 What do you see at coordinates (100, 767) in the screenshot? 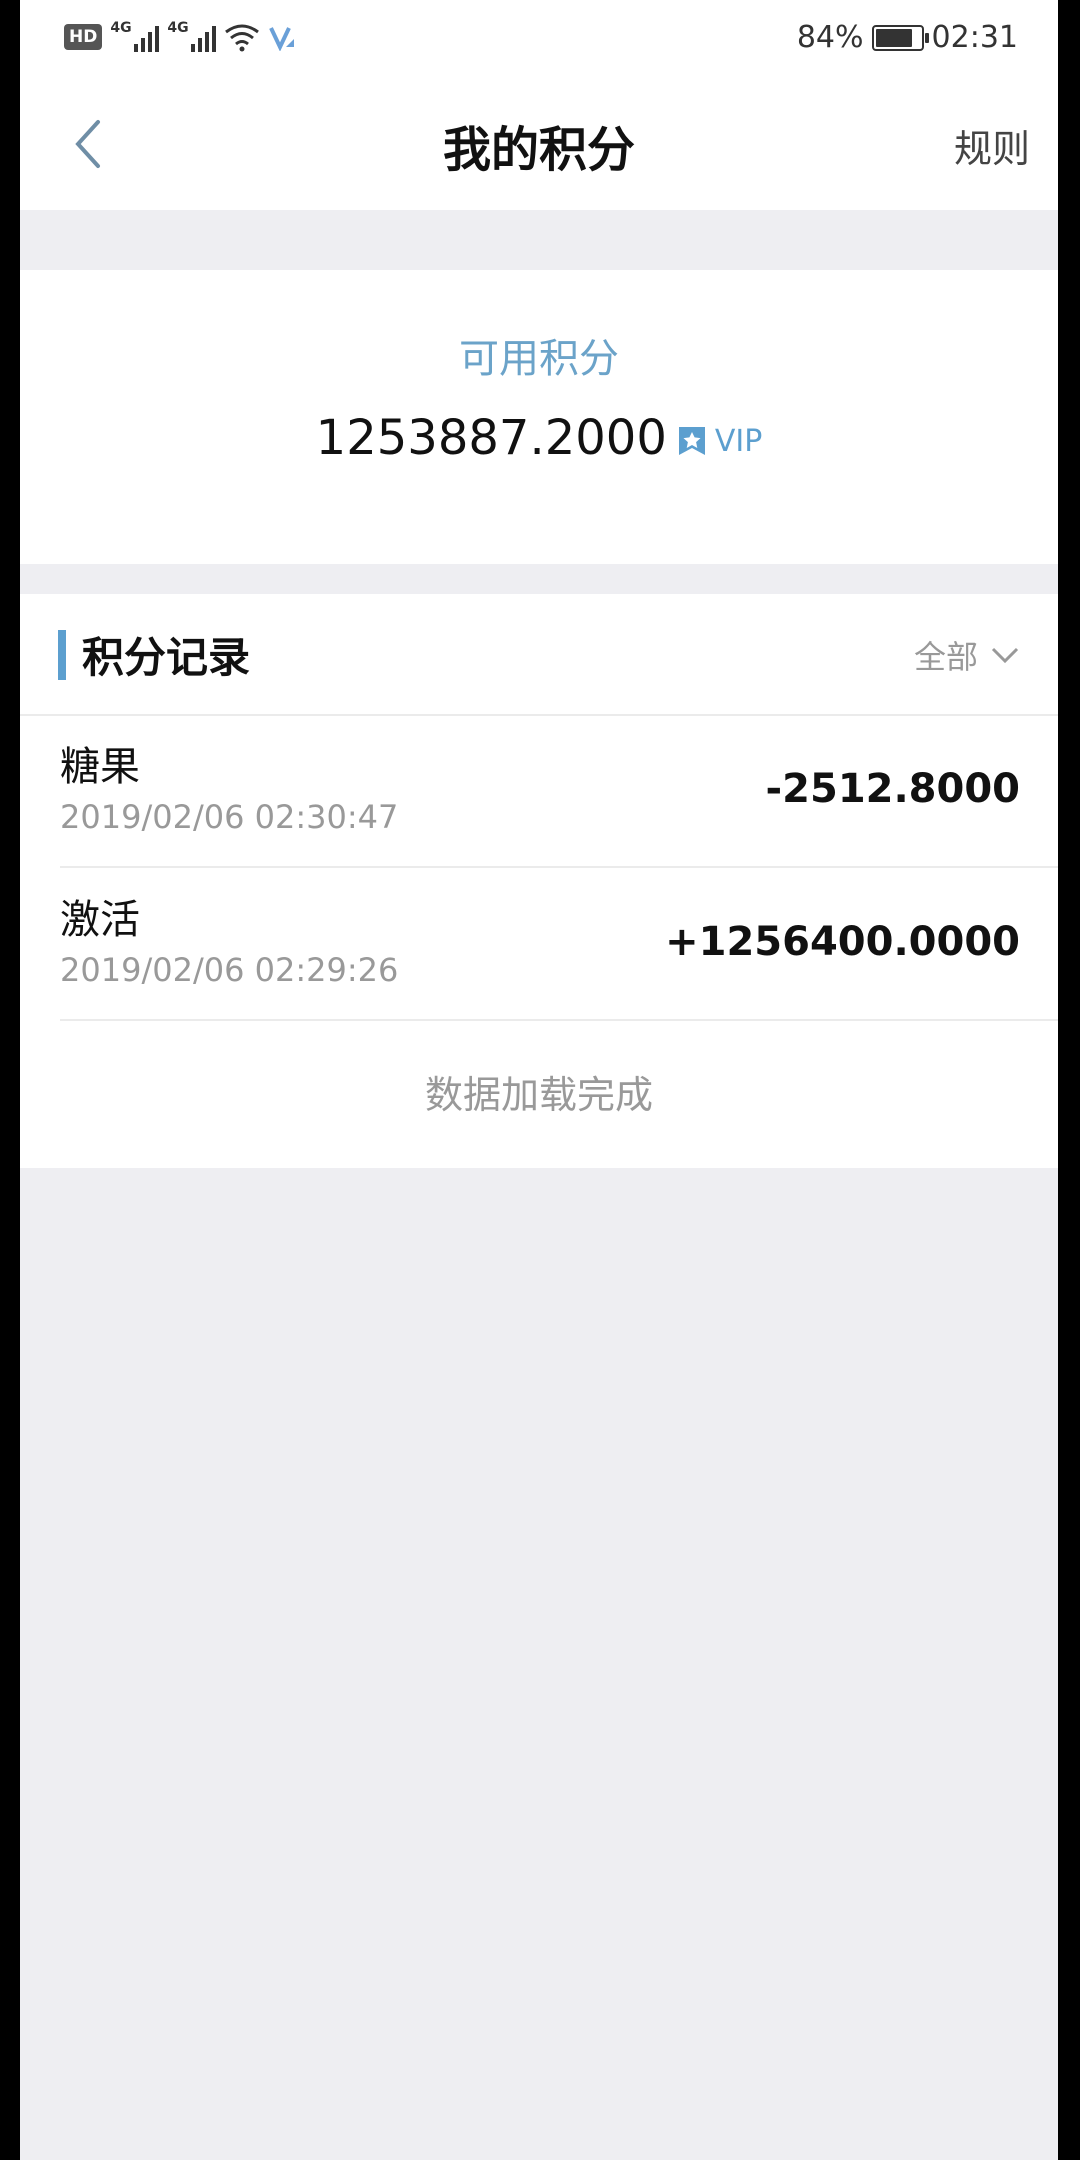
I see `record-name: 糖果` at bounding box center [100, 767].